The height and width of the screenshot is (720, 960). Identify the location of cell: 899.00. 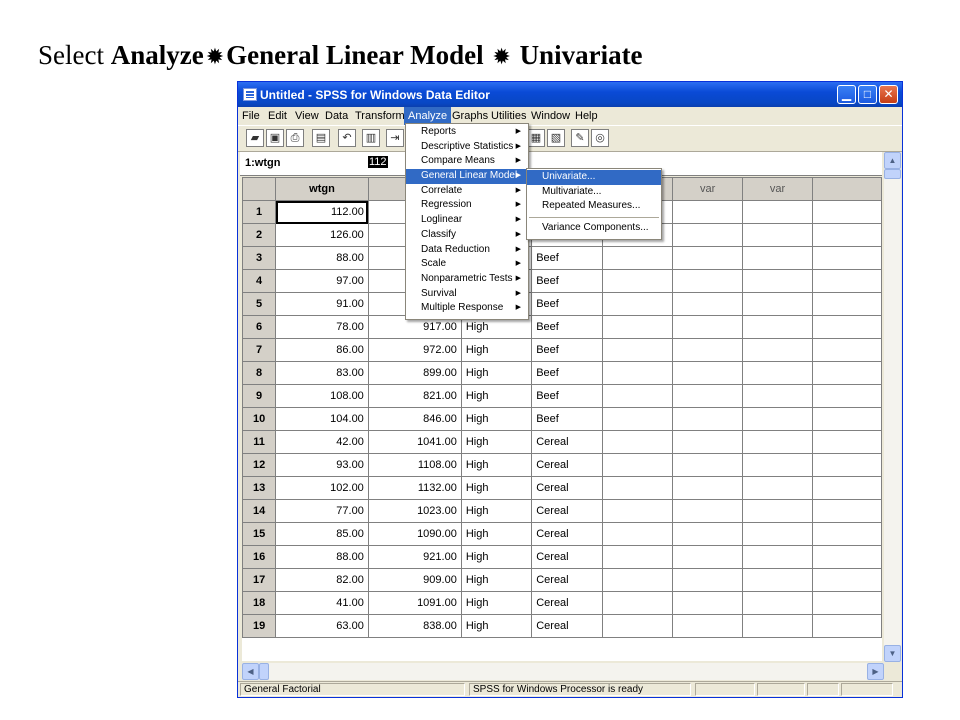
(414, 373).